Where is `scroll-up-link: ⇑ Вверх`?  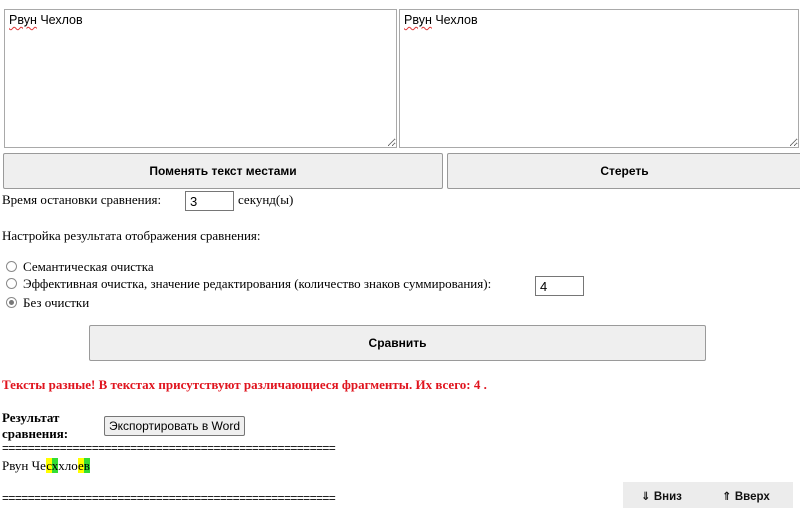 scroll-up-link: ⇑ Вверх is located at coordinates (746, 496).